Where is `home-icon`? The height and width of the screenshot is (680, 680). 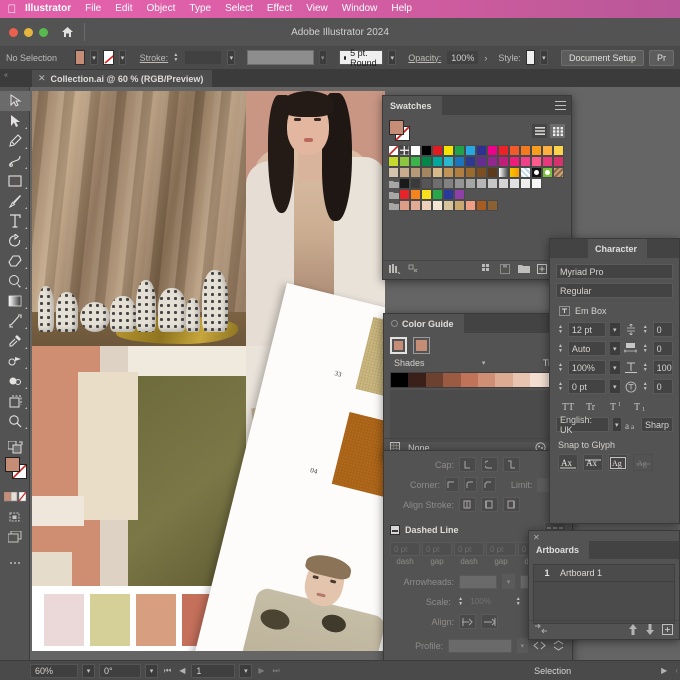 home-icon is located at coordinates (67, 32).